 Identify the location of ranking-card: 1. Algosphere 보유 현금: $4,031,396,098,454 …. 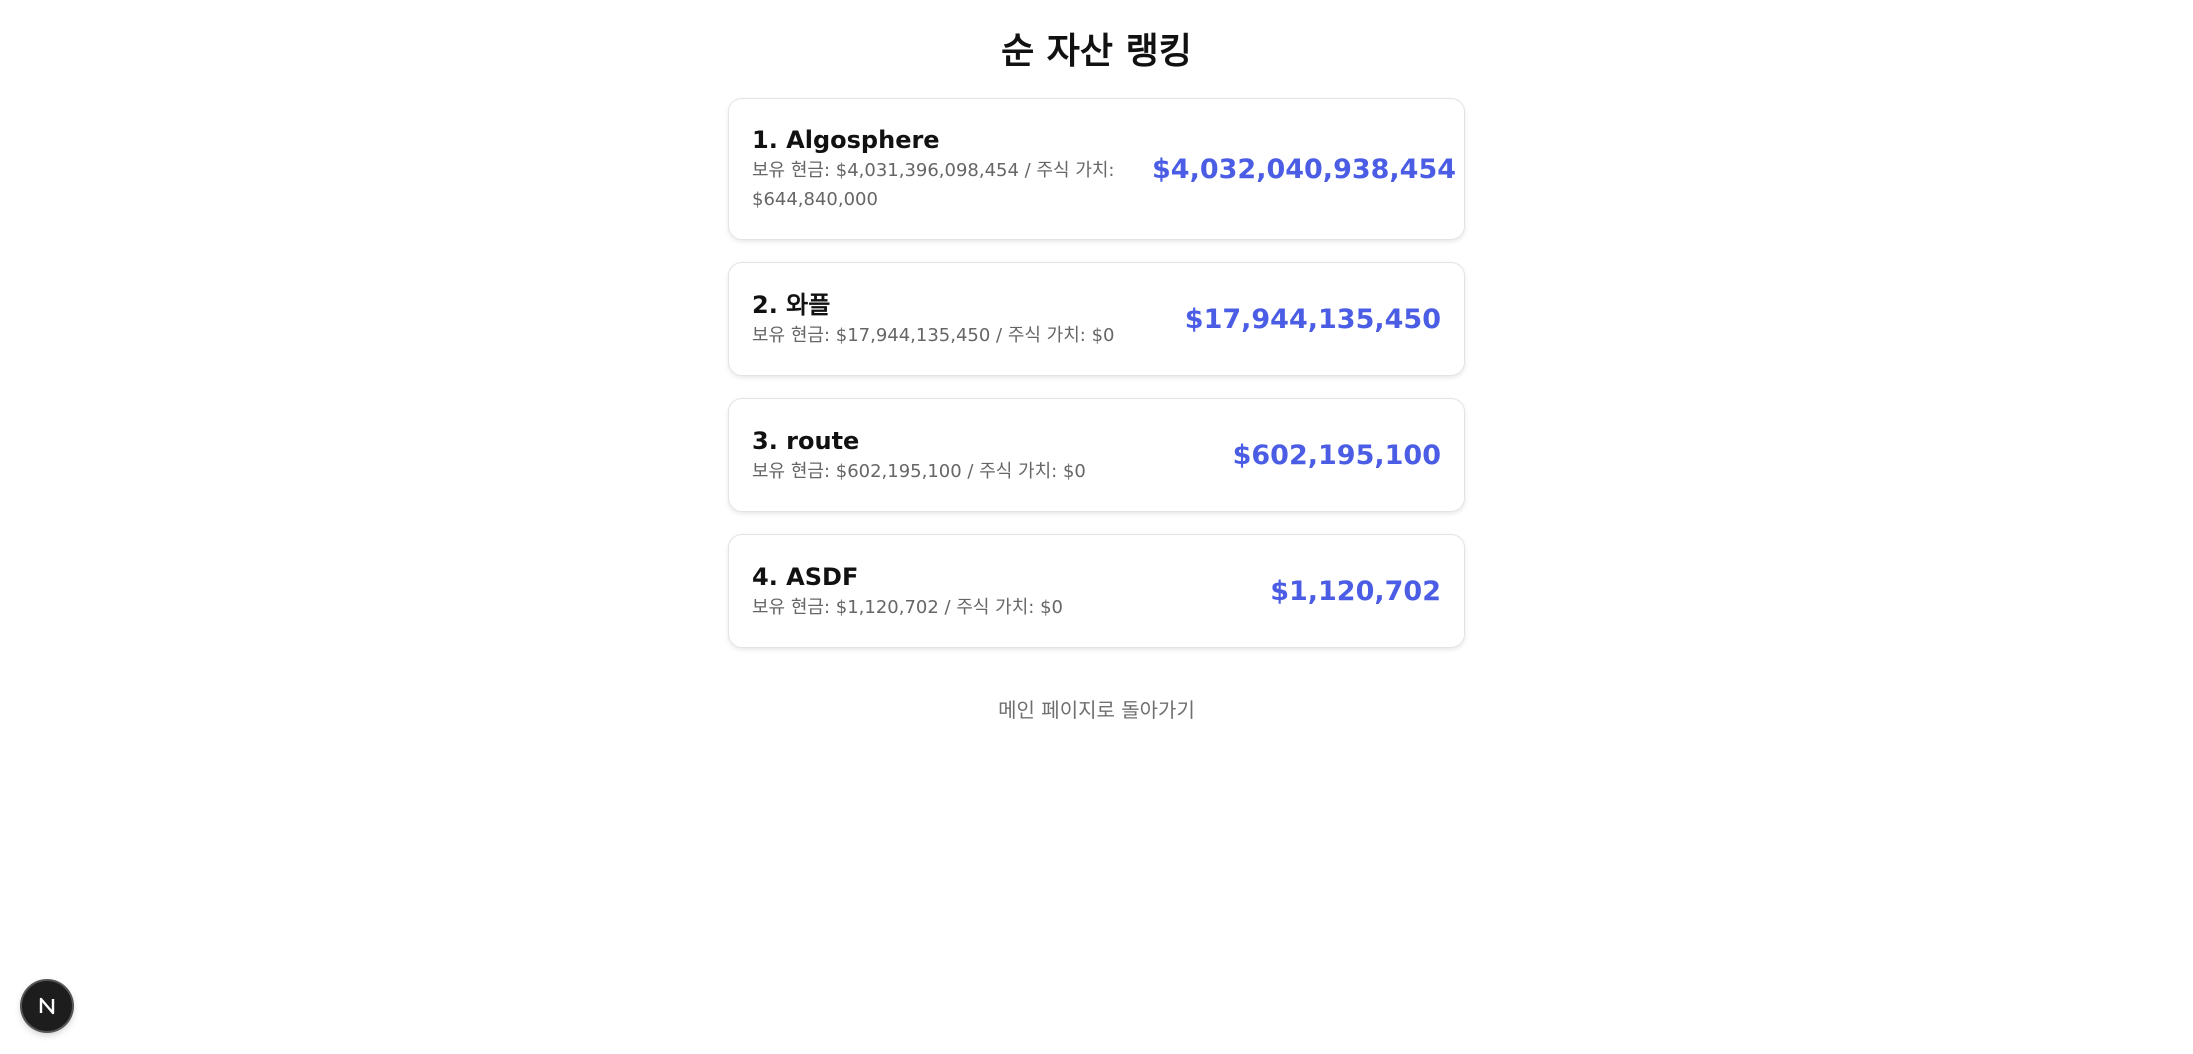
(1096, 169).